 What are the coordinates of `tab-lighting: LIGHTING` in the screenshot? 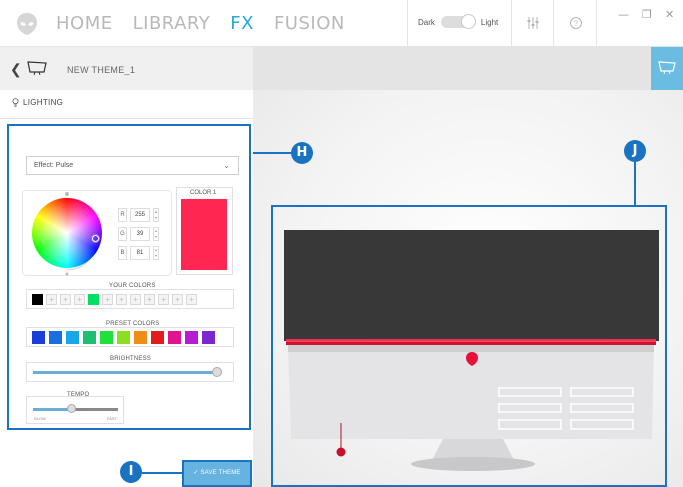 It's located at (37, 102).